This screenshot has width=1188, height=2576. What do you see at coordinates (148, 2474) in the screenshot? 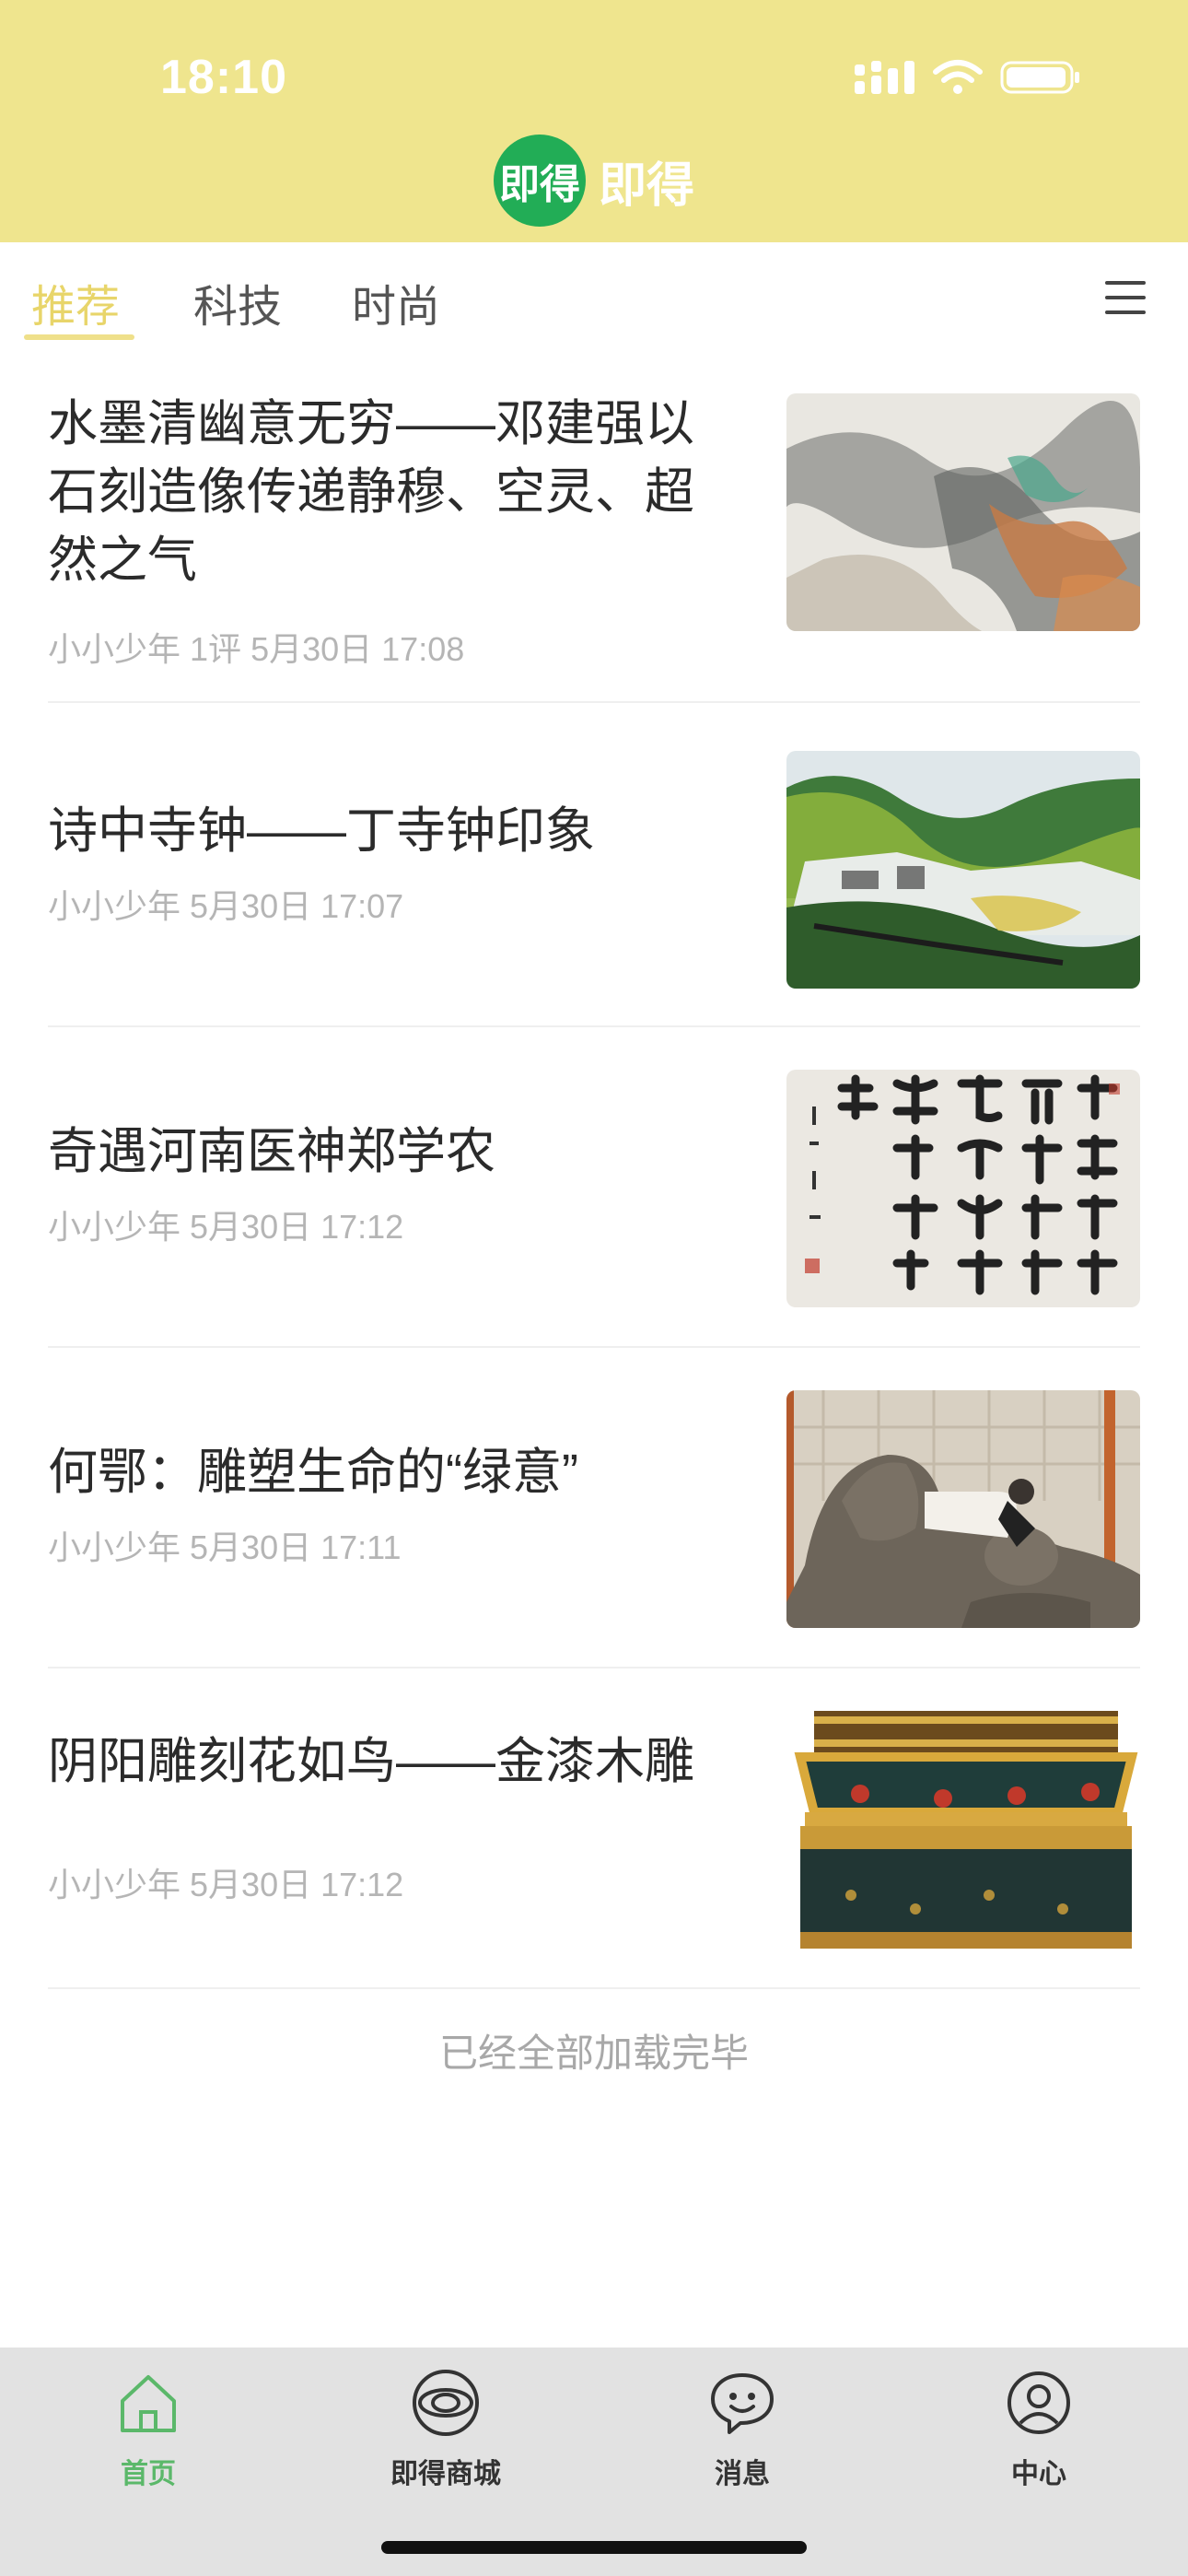
I see `nav-home-label: 首页` at bounding box center [148, 2474].